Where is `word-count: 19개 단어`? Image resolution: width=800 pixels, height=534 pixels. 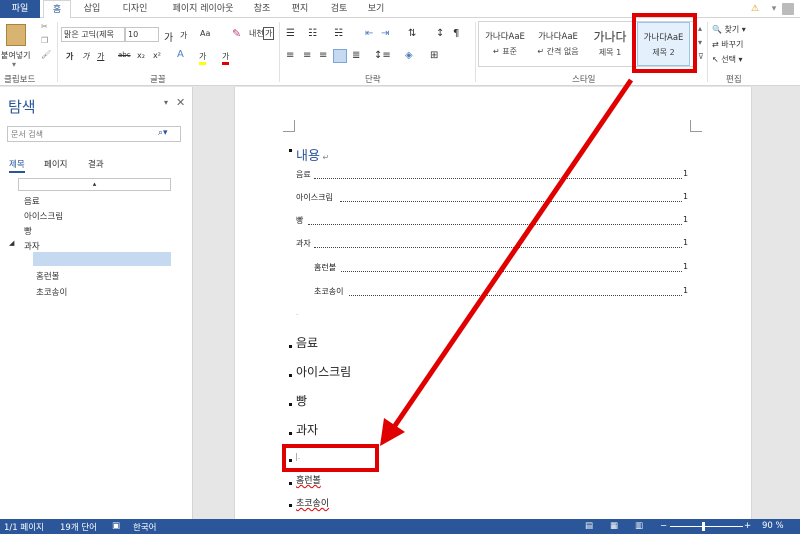 word-count: 19개 단어 is located at coordinates (78, 527).